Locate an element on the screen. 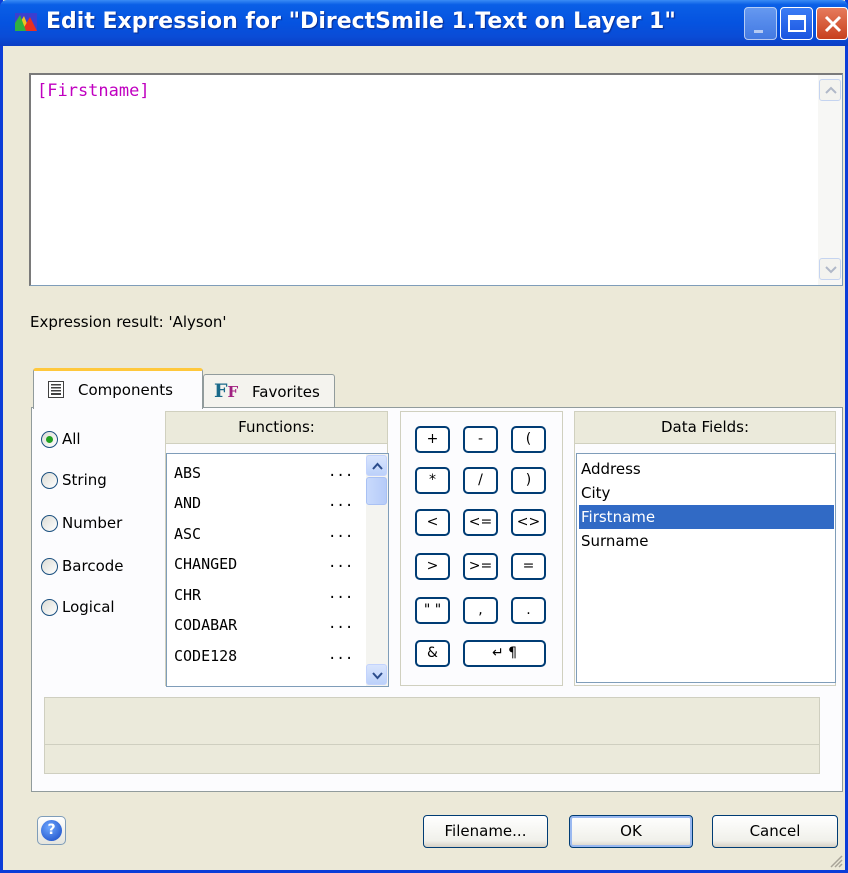 Image resolution: width=848 pixels, height=873 pixels. minimize-icon is located at coordinates (758, 31).